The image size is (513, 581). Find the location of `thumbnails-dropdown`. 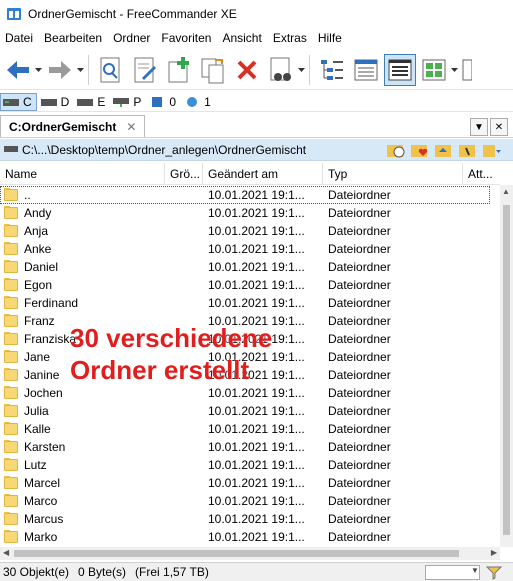

thumbnails-dropdown is located at coordinates (454, 70).